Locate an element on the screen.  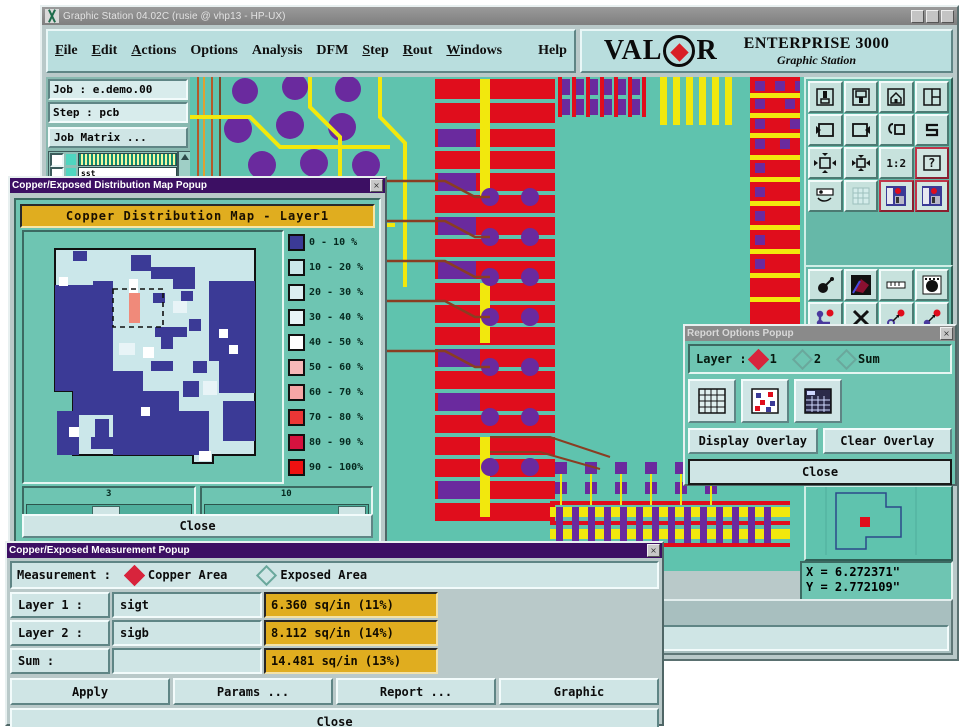
distribution-map-titlebar: Copper/Exposed Distribution Map Popup × is located at coordinates (197, 185).